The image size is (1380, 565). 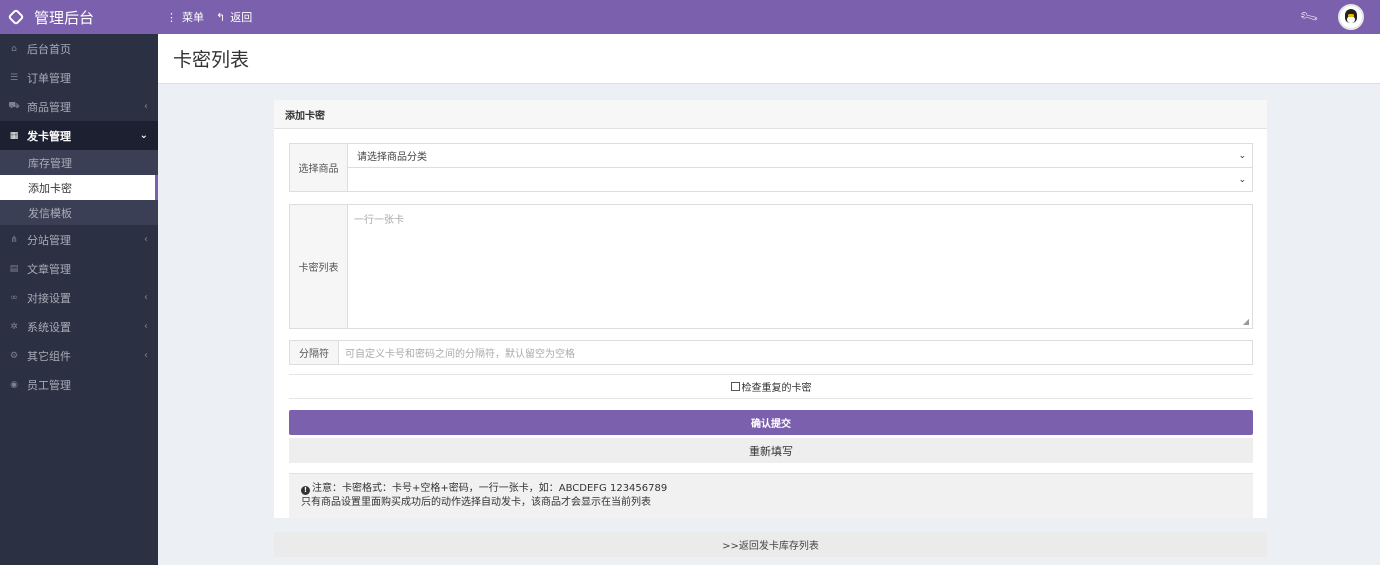 What do you see at coordinates (1351, 17) in the screenshot?
I see `avatar` at bounding box center [1351, 17].